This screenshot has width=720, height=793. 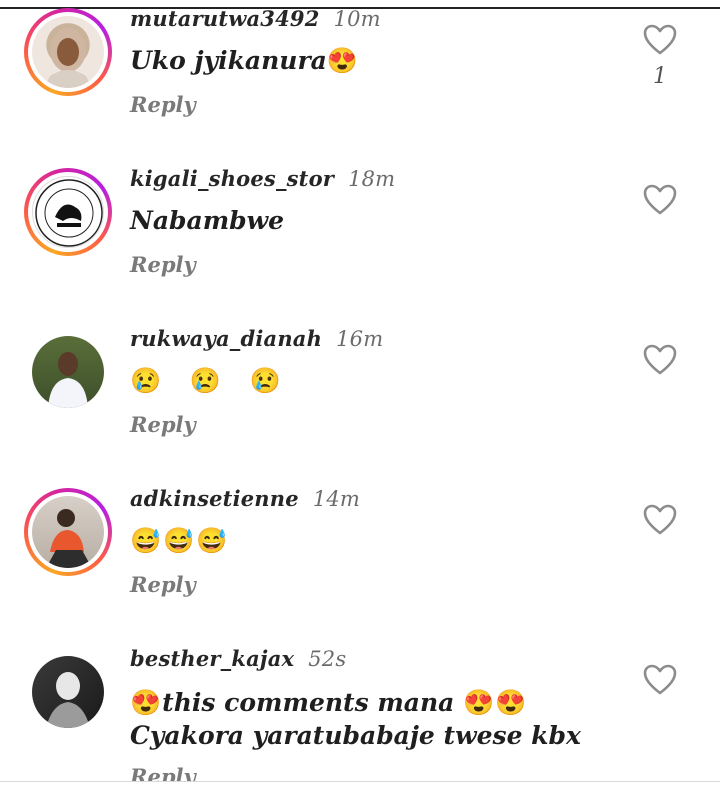 What do you see at coordinates (255, 18) in the screenshot?
I see `comment-username: mutarutwa3492 10m` at bounding box center [255, 18].